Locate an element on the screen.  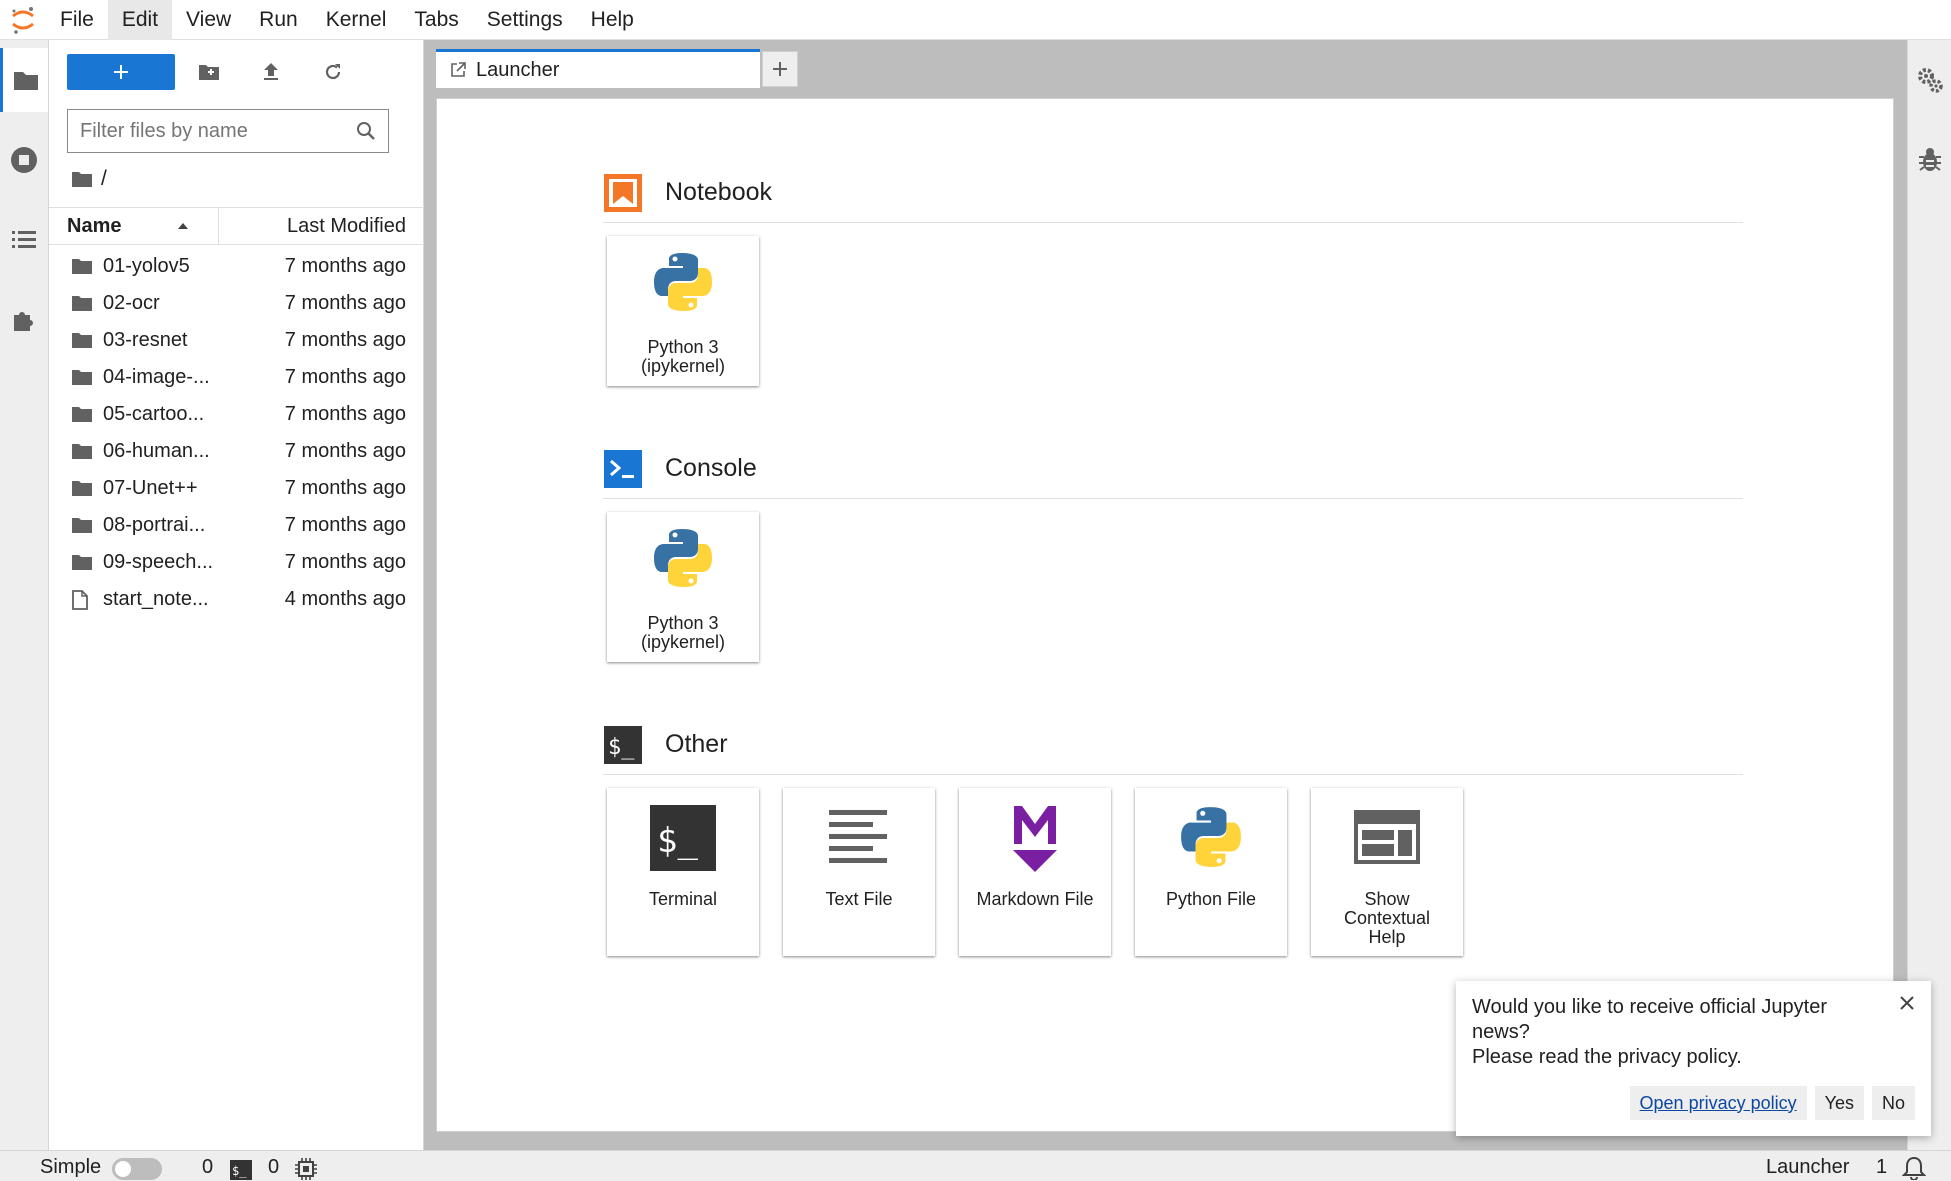
filter-files-input is located at coordinates (218, 131).